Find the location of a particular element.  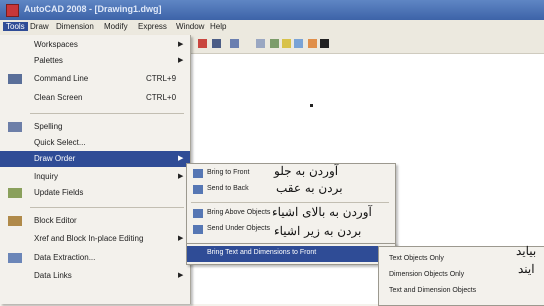

menu-item-label: Bring to Front is located at coordinates (228, 172).